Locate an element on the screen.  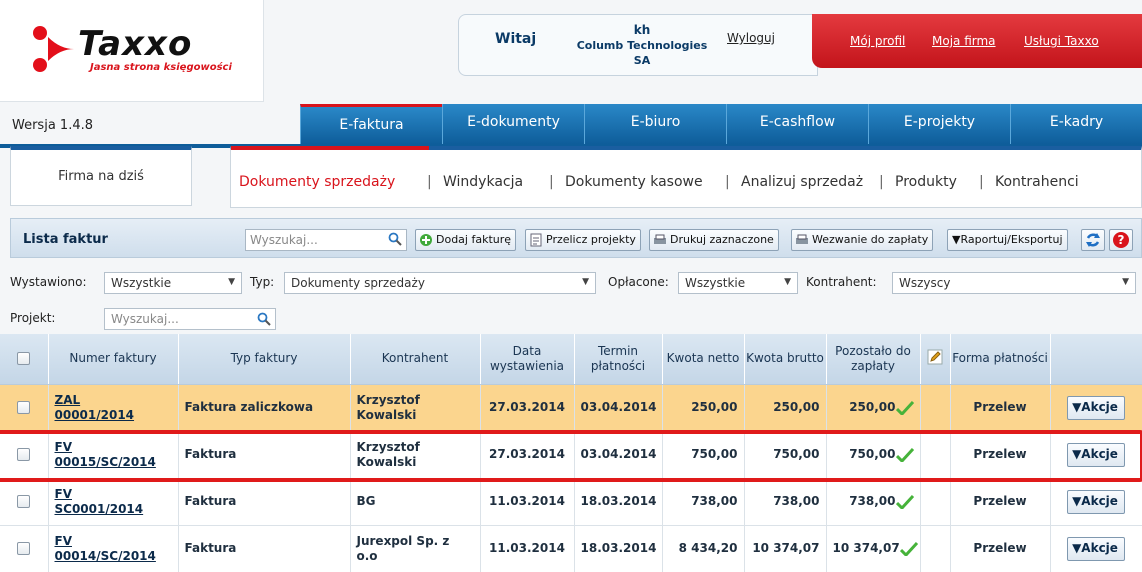
select-all-checkbox is located at coordinates (24, 359).